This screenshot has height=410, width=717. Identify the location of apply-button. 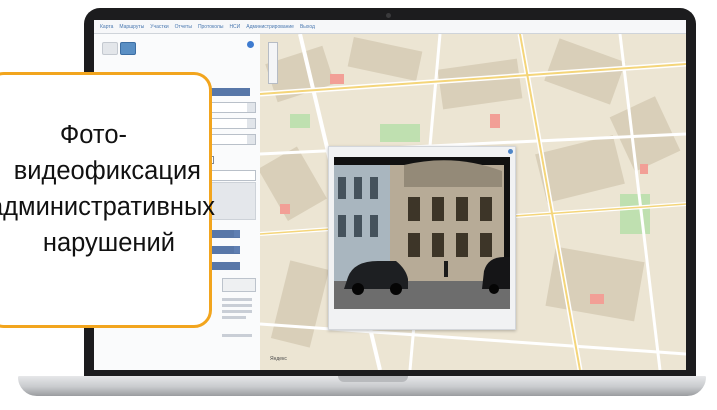
(239, 285).